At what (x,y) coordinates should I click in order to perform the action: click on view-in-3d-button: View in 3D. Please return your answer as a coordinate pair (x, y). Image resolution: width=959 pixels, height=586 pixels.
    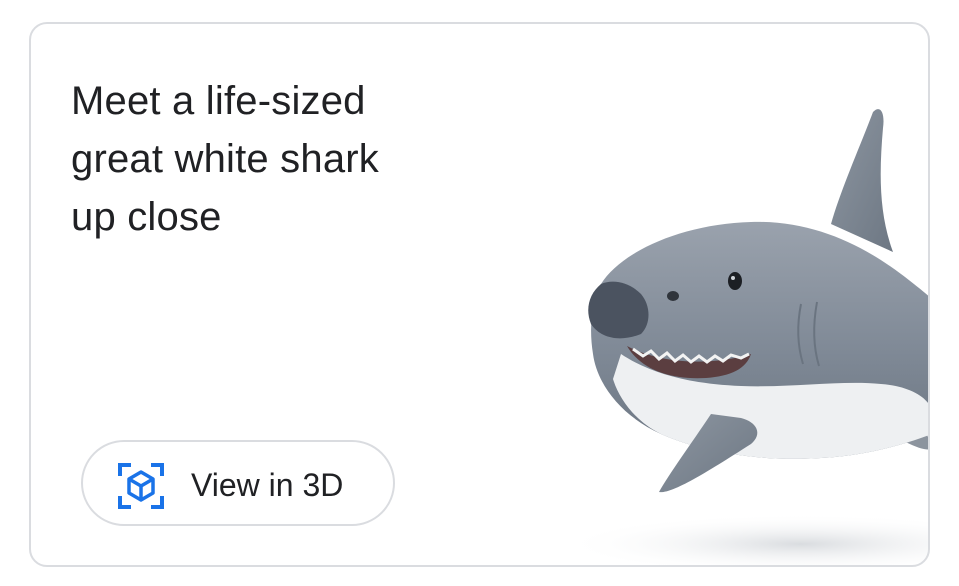
    Looking at the image, I should click on (238, 483).